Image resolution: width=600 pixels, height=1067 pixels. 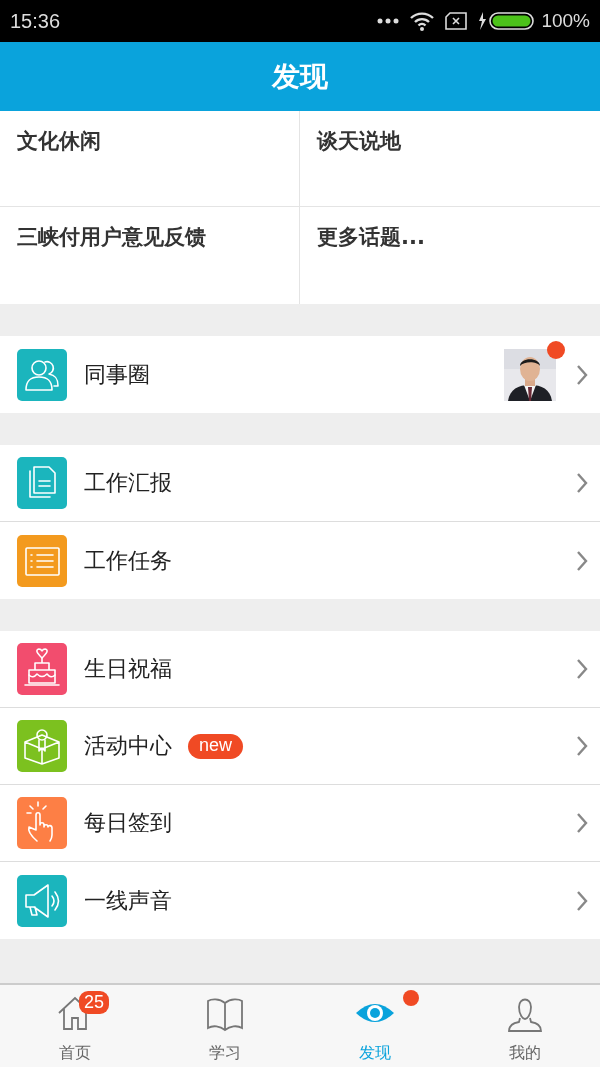 What do you see at coordinates (456, 21) in the screenshot?
I see `no-sim-icon` at bounding box center [456, 21].